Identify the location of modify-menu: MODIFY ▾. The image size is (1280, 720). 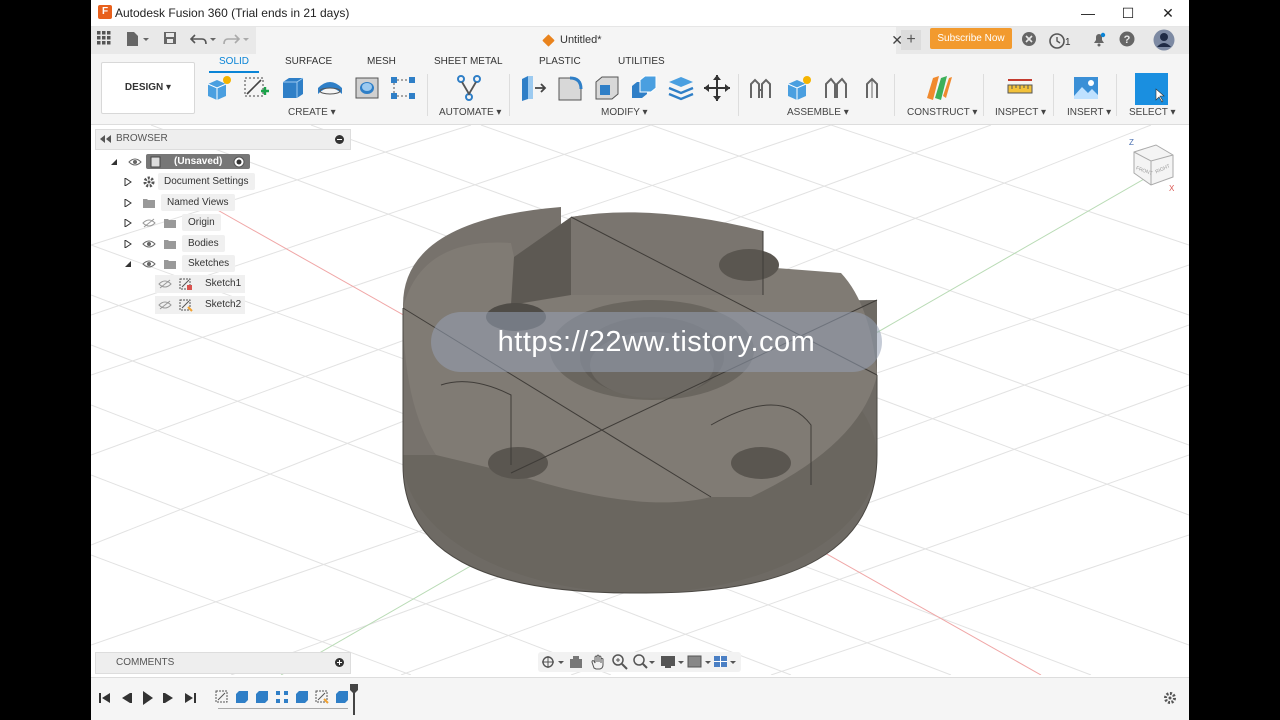
(624, 112).